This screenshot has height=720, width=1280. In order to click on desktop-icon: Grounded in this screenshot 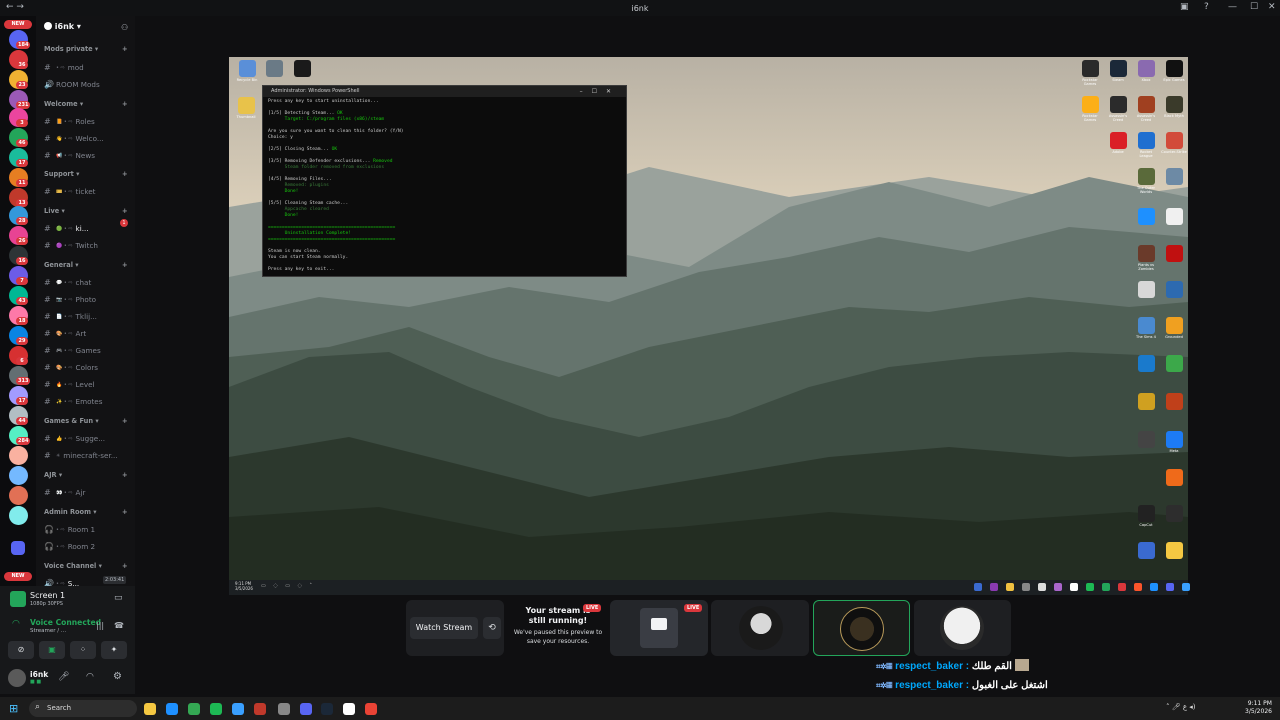, I will do `click(1174, 330)`.